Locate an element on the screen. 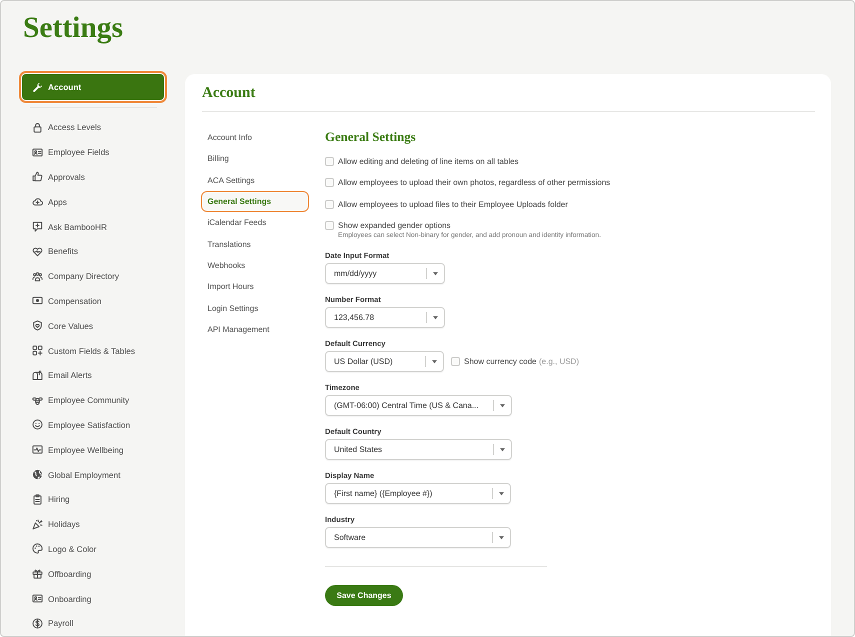 This screenshot has width=855, height=637. grid-plus-icon is located at coordinates (37, 350).